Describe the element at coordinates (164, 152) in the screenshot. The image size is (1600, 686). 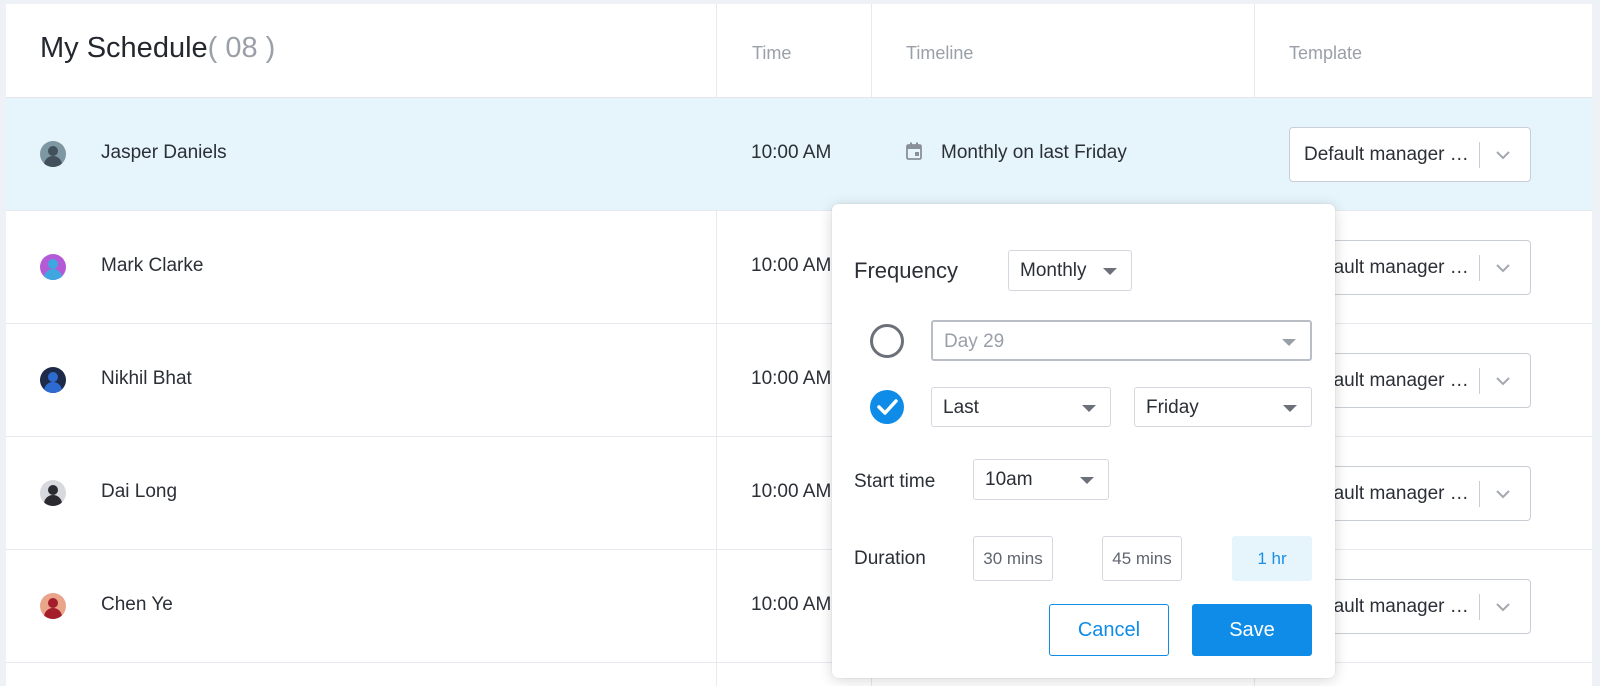
I see `person-name: Jasper Daniels` at that location.